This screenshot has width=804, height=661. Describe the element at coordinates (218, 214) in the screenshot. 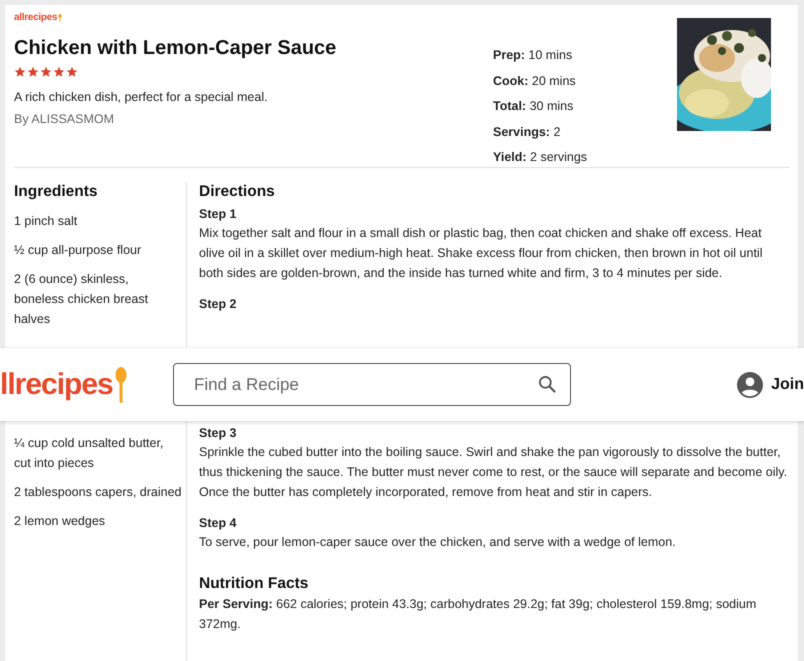

I see `step-heading: Step 1` at that location.